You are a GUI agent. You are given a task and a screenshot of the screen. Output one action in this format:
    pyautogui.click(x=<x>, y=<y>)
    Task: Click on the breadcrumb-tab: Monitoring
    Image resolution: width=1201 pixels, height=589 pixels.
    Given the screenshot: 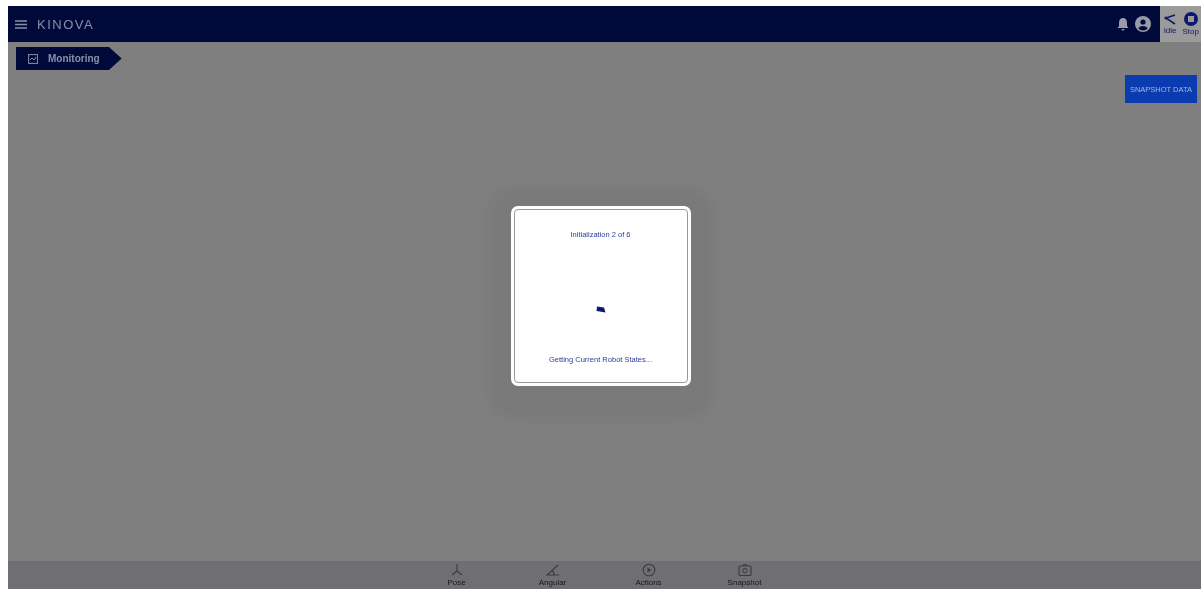 What is the action you would take?
    pyautogui.click(x=69, y=58)
    